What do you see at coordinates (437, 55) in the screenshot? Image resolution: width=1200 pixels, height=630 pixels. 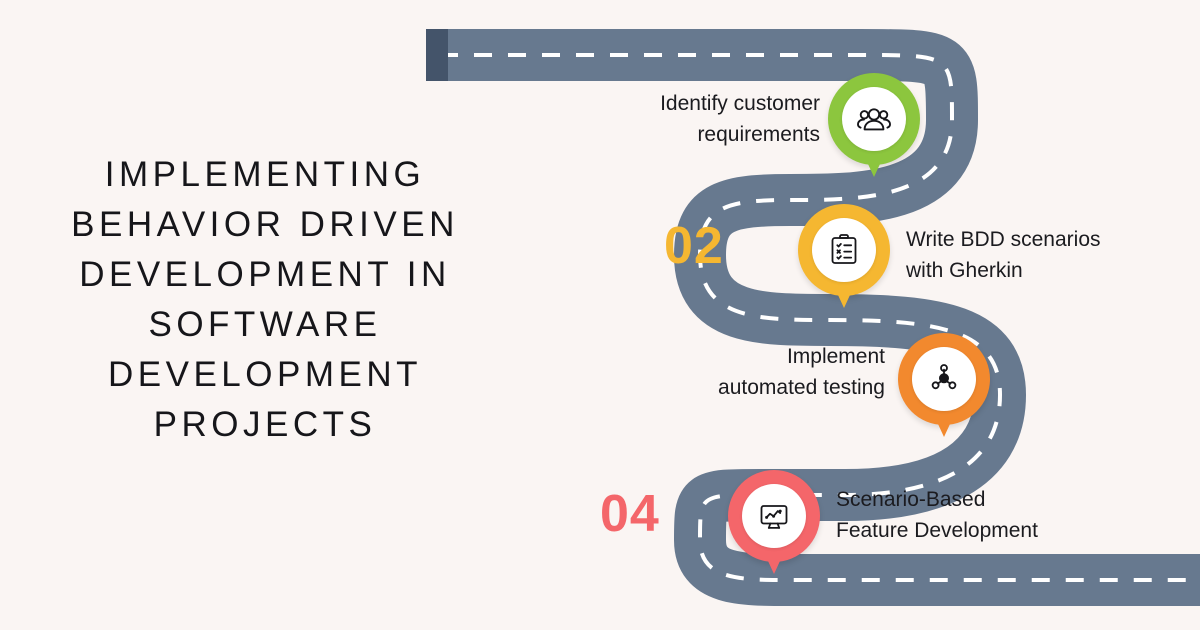 I see `road-start-cap` at bounding box center [437, 55].